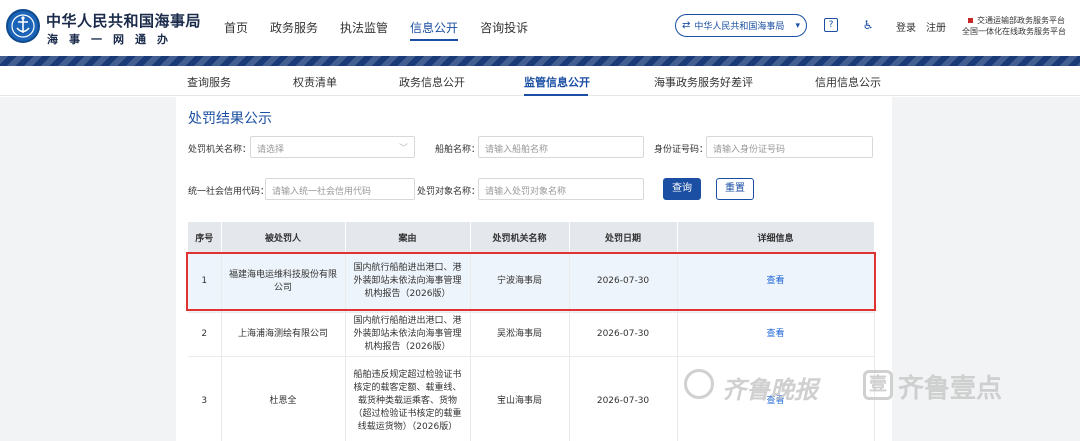  I want to click on cell-authority: 宝山海事局, so click(520, 398).